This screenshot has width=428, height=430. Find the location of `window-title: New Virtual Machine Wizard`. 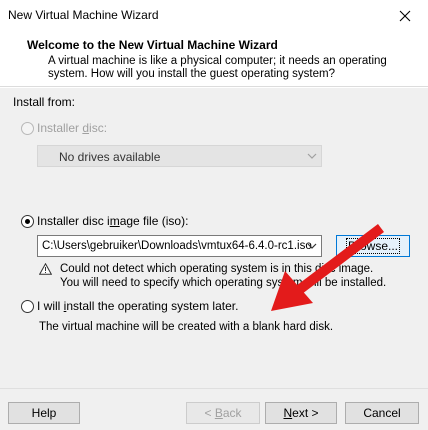

window-title: New Virtual Machine Wizard is located at coordinates (83, 15).